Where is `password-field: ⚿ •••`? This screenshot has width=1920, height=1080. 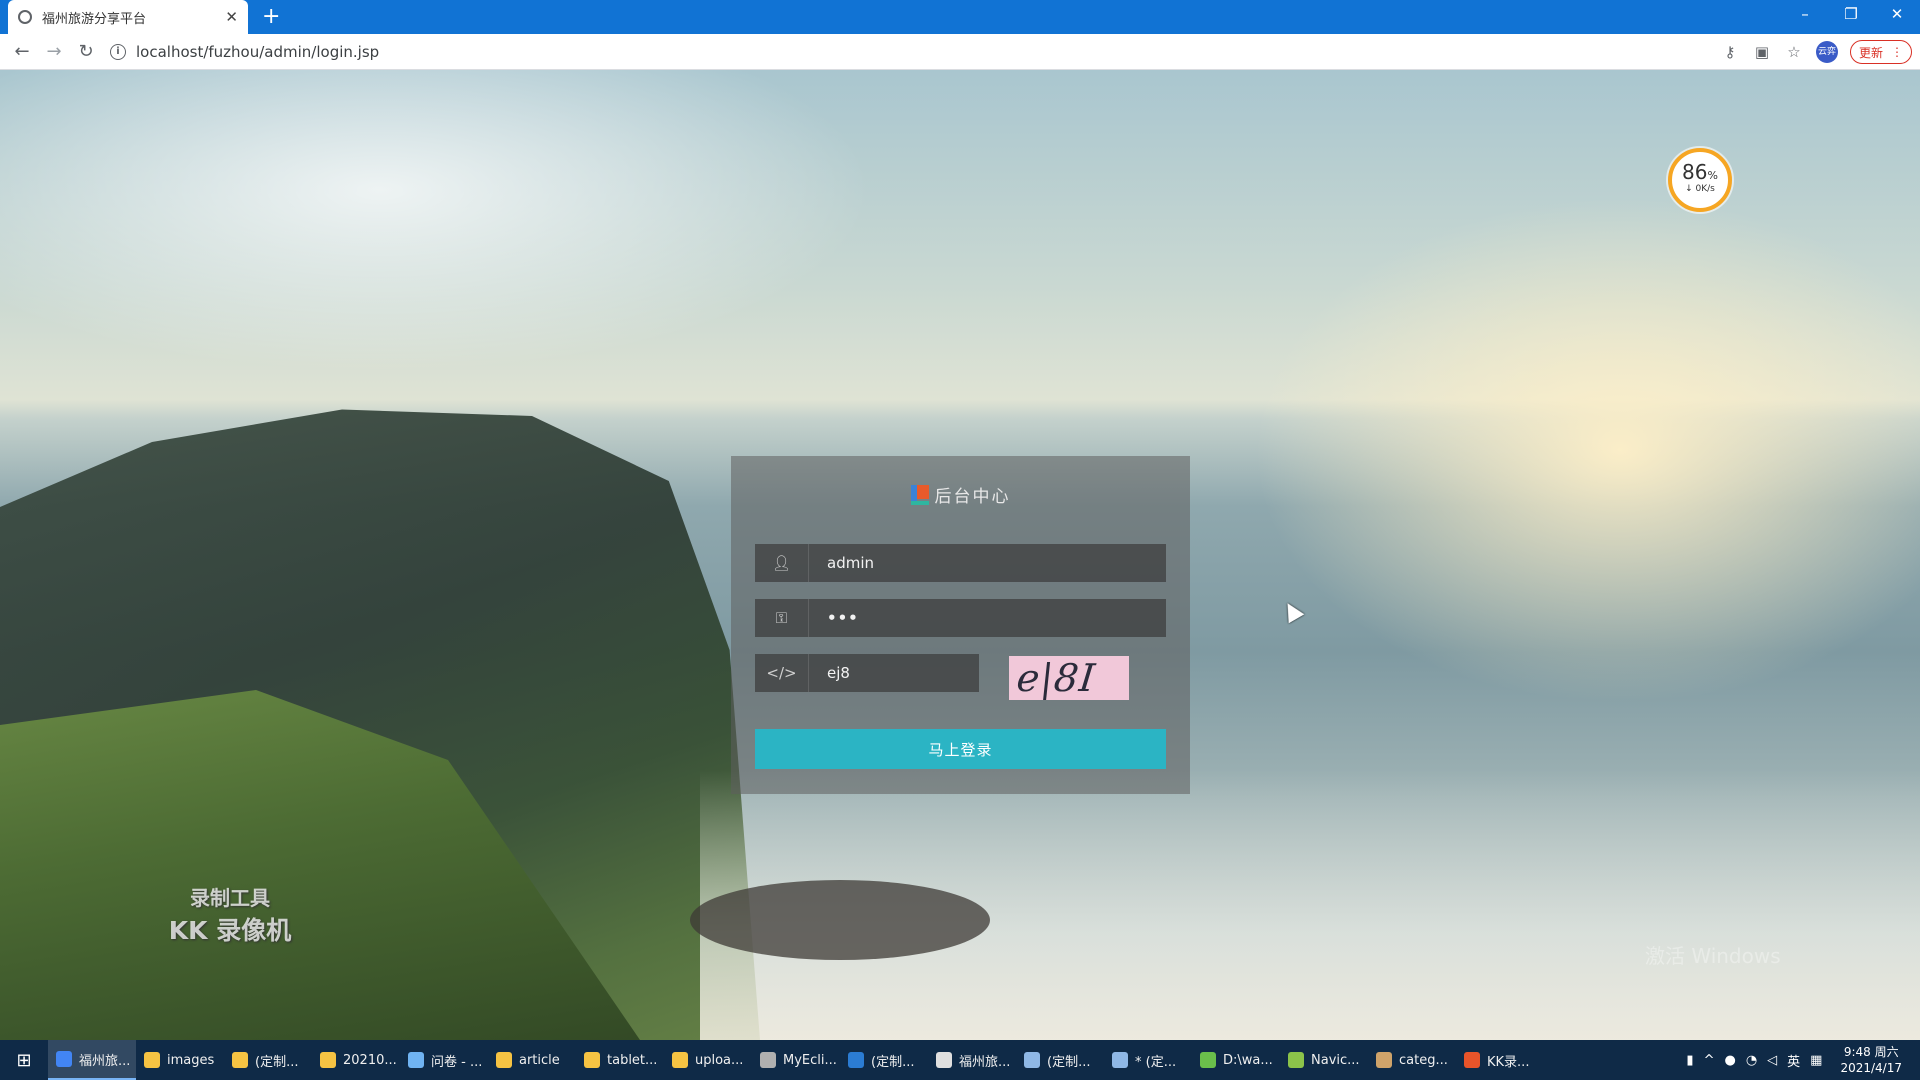 password-field: ⚿ ••• is located at coordinates (960, 618).